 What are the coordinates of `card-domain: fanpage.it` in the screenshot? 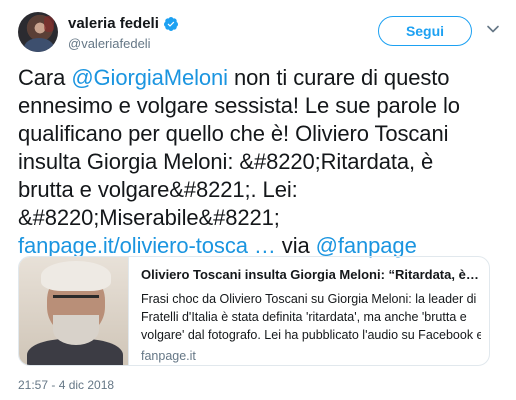 It's located at (168, 356).